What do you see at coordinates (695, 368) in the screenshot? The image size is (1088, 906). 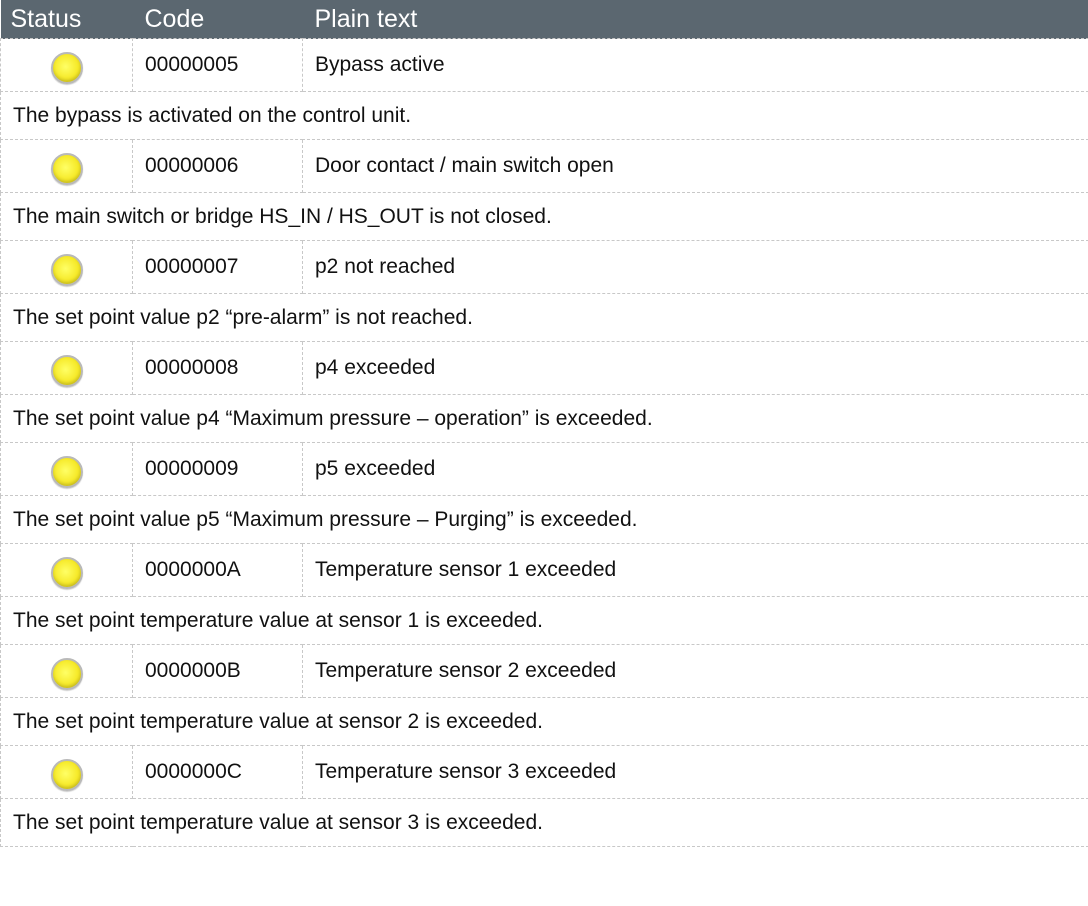 I see `plain-text-cell: p4 exceeded` at bounding box center [695, 368].